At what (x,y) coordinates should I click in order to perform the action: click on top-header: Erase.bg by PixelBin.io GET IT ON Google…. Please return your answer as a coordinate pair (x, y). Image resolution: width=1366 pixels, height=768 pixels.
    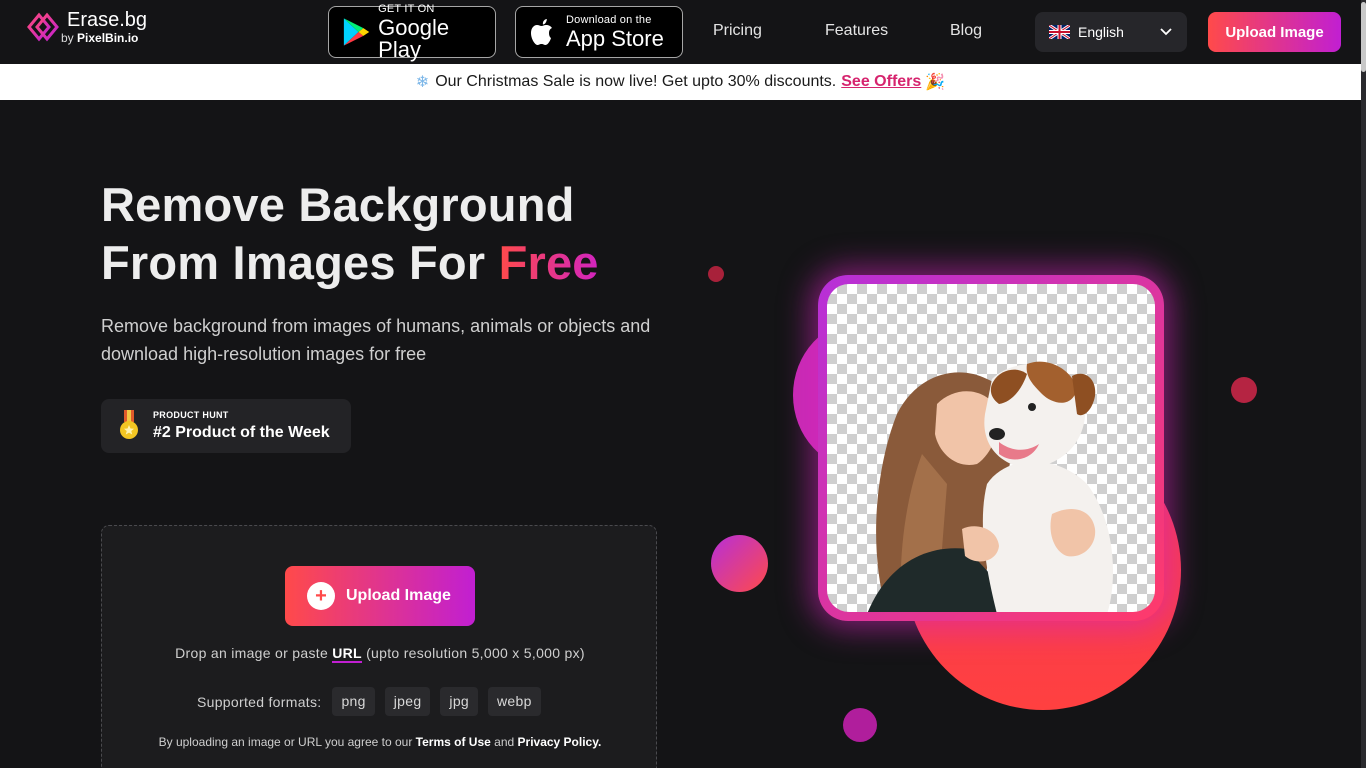
    Looking at the image, I should click on (680, 32).